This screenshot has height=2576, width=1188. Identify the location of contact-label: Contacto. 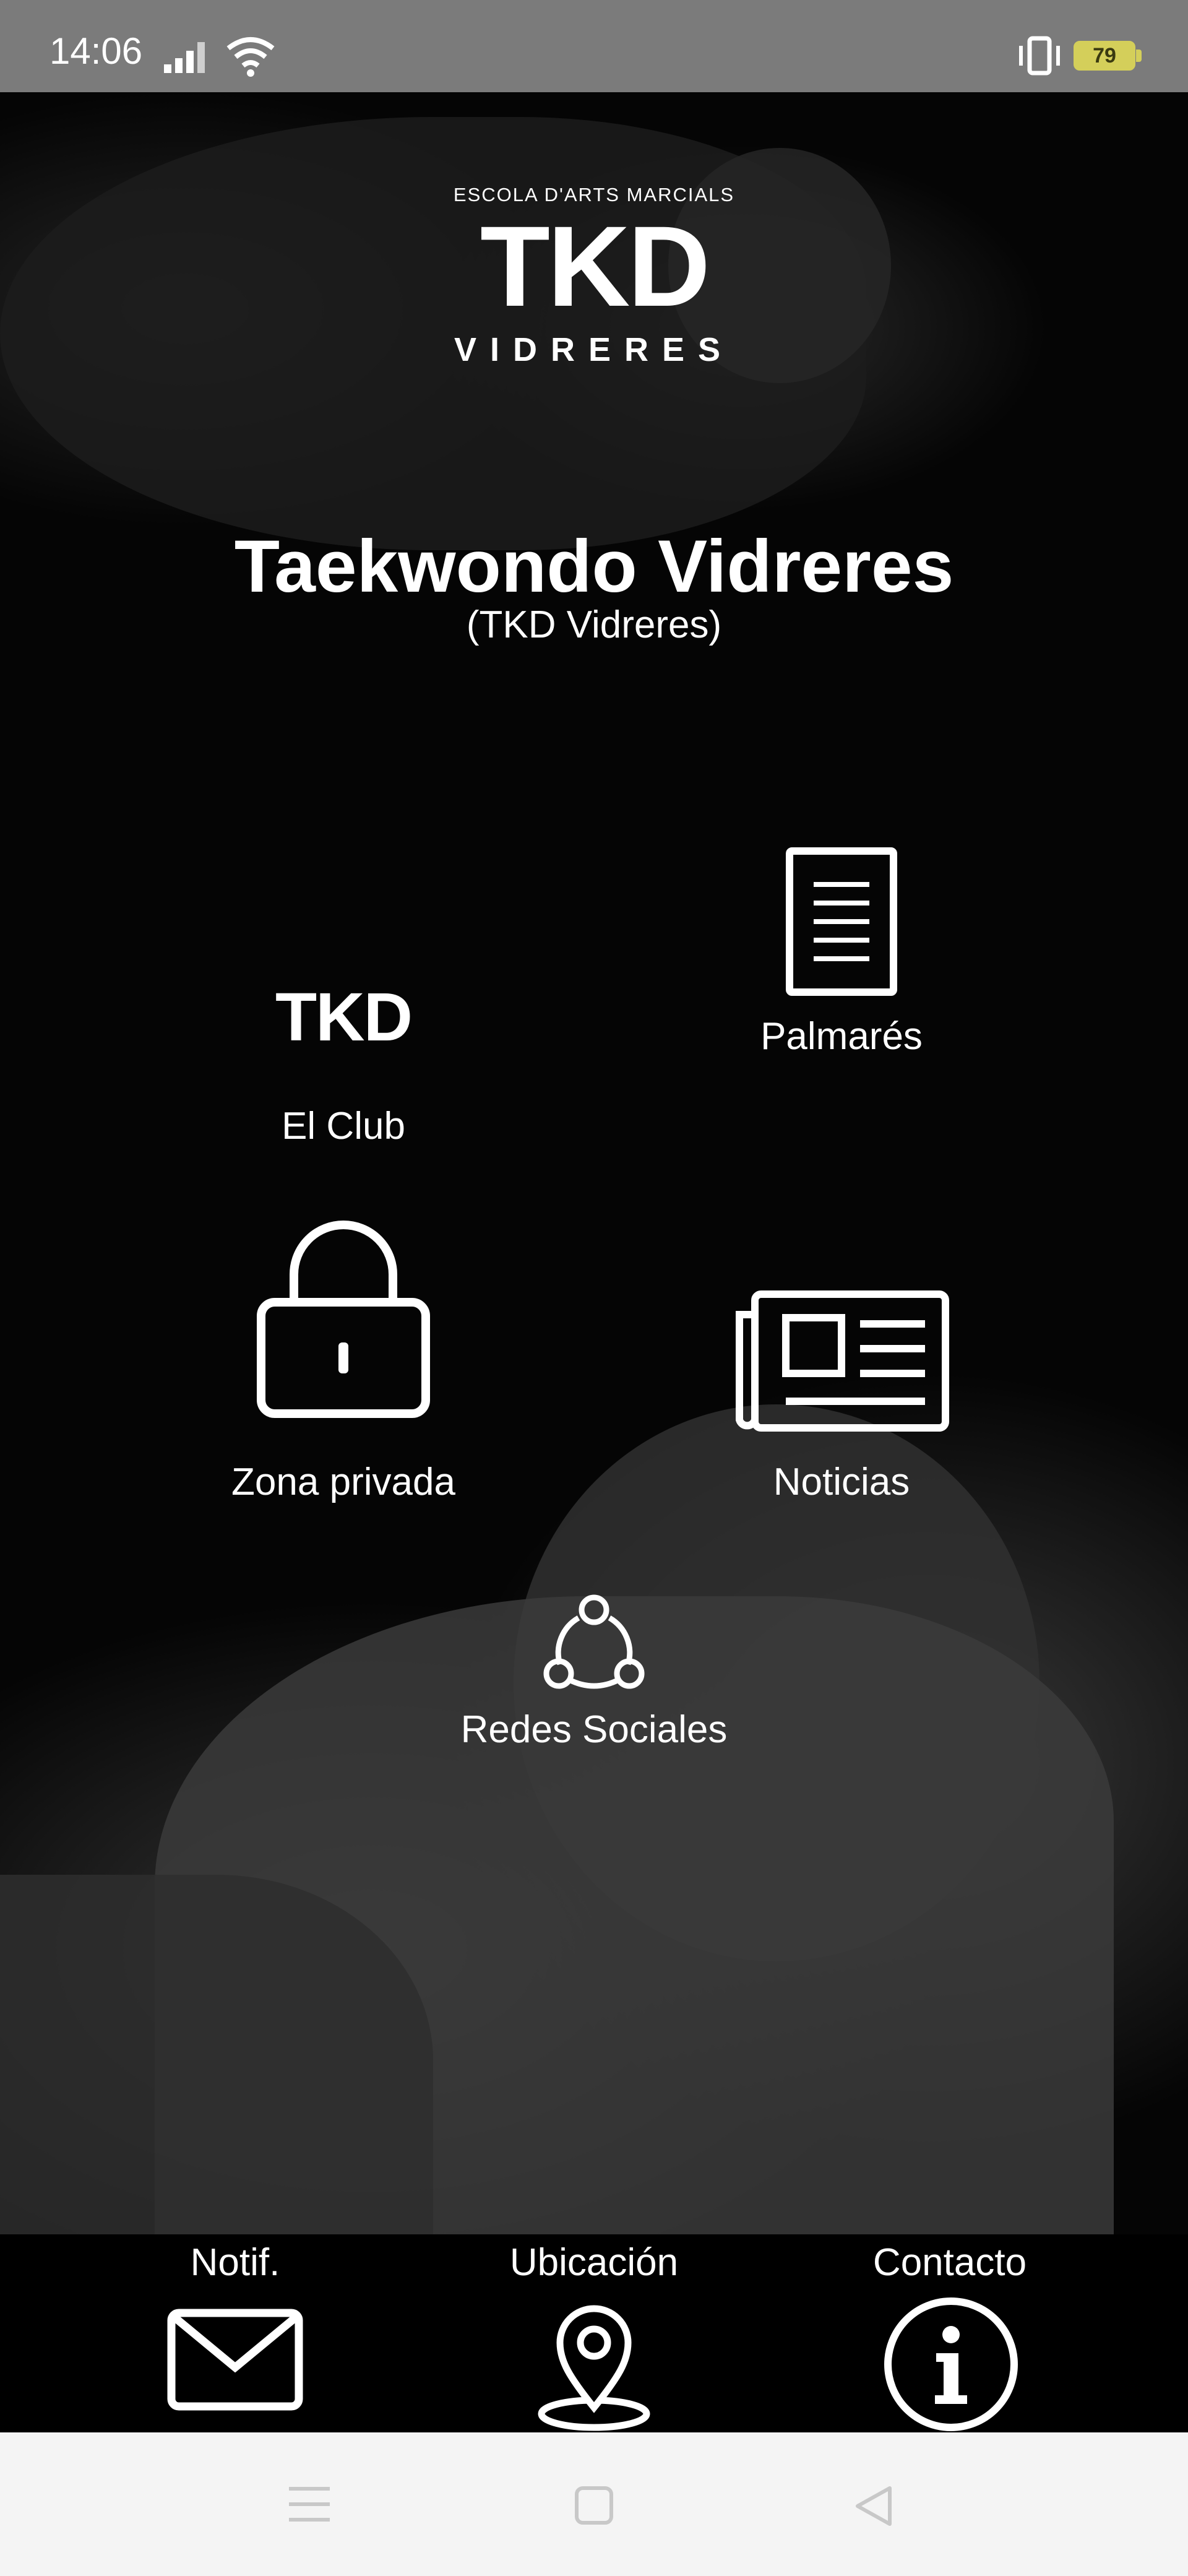
(949, 2262).